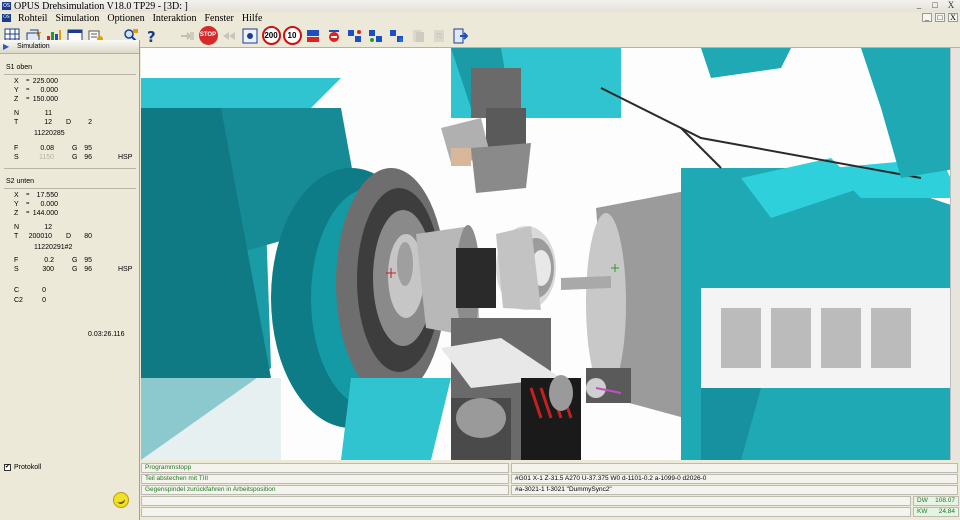  What do you see at coordinates (252, 18) in the screenshot?
I see `menu-hilfe: Hilfe` at bounding box center [252, 18].